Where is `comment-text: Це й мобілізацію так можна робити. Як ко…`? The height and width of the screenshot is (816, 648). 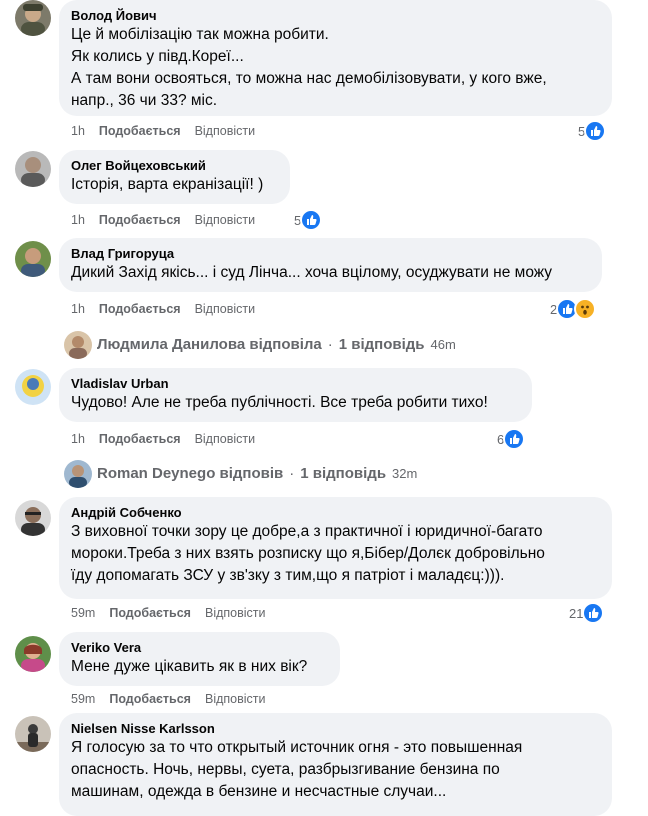
comment-text: Це й мобілізацію так можна робити. Як ко… is located at coordinates (309, 67).